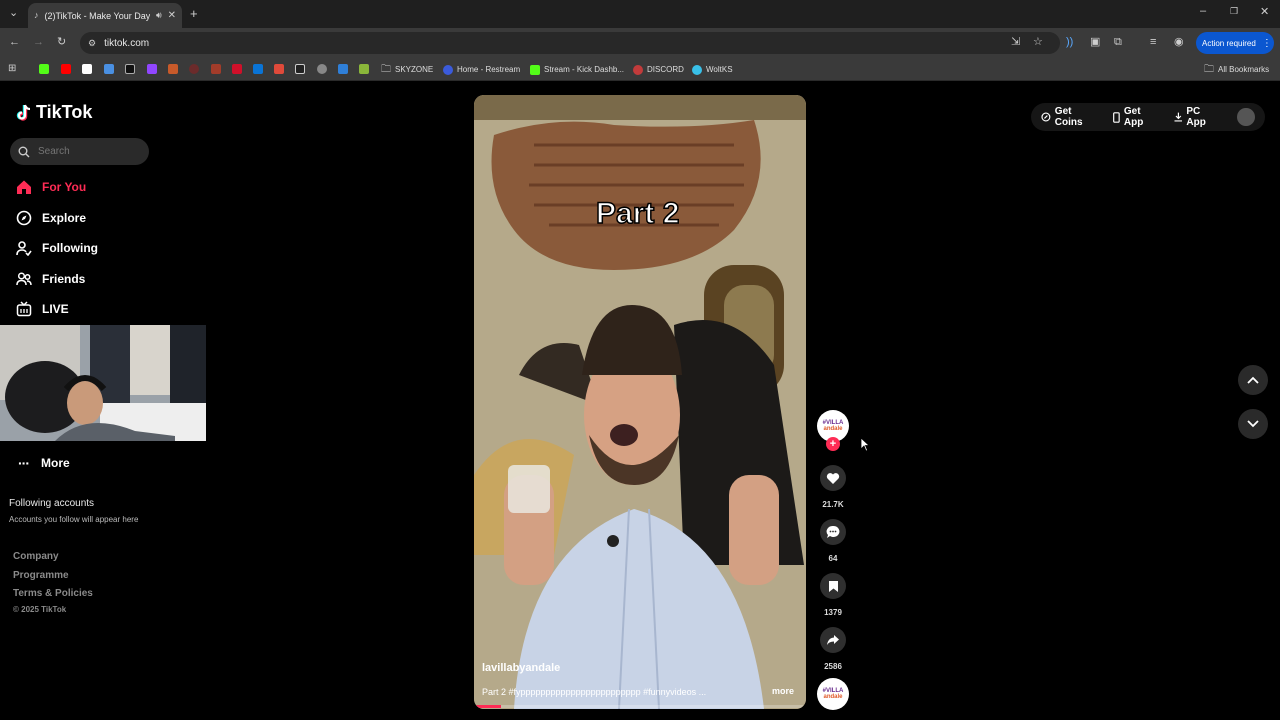  What do you see at coordinates (1068, 117) in the screenshot?
I see `get-coins-label: Get Coins` at bounding box center [1068, 117].